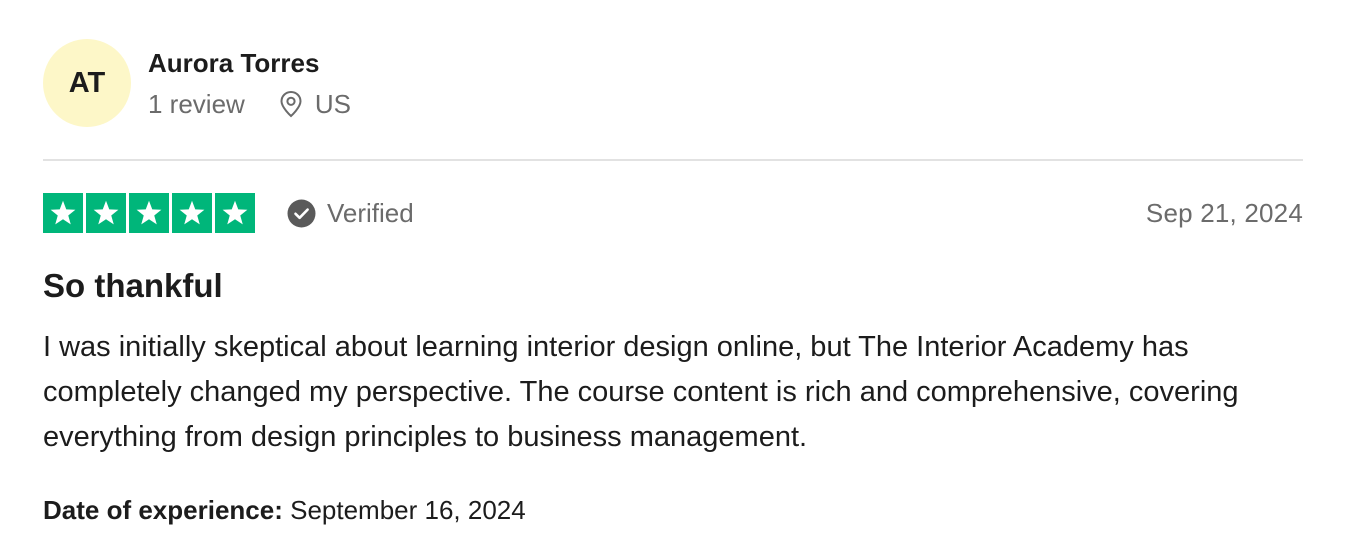  What do you see at coordinates (163, 510) in the screenshot?
I see `experience-label: Date of experience:` at bounding box center [163, 510].